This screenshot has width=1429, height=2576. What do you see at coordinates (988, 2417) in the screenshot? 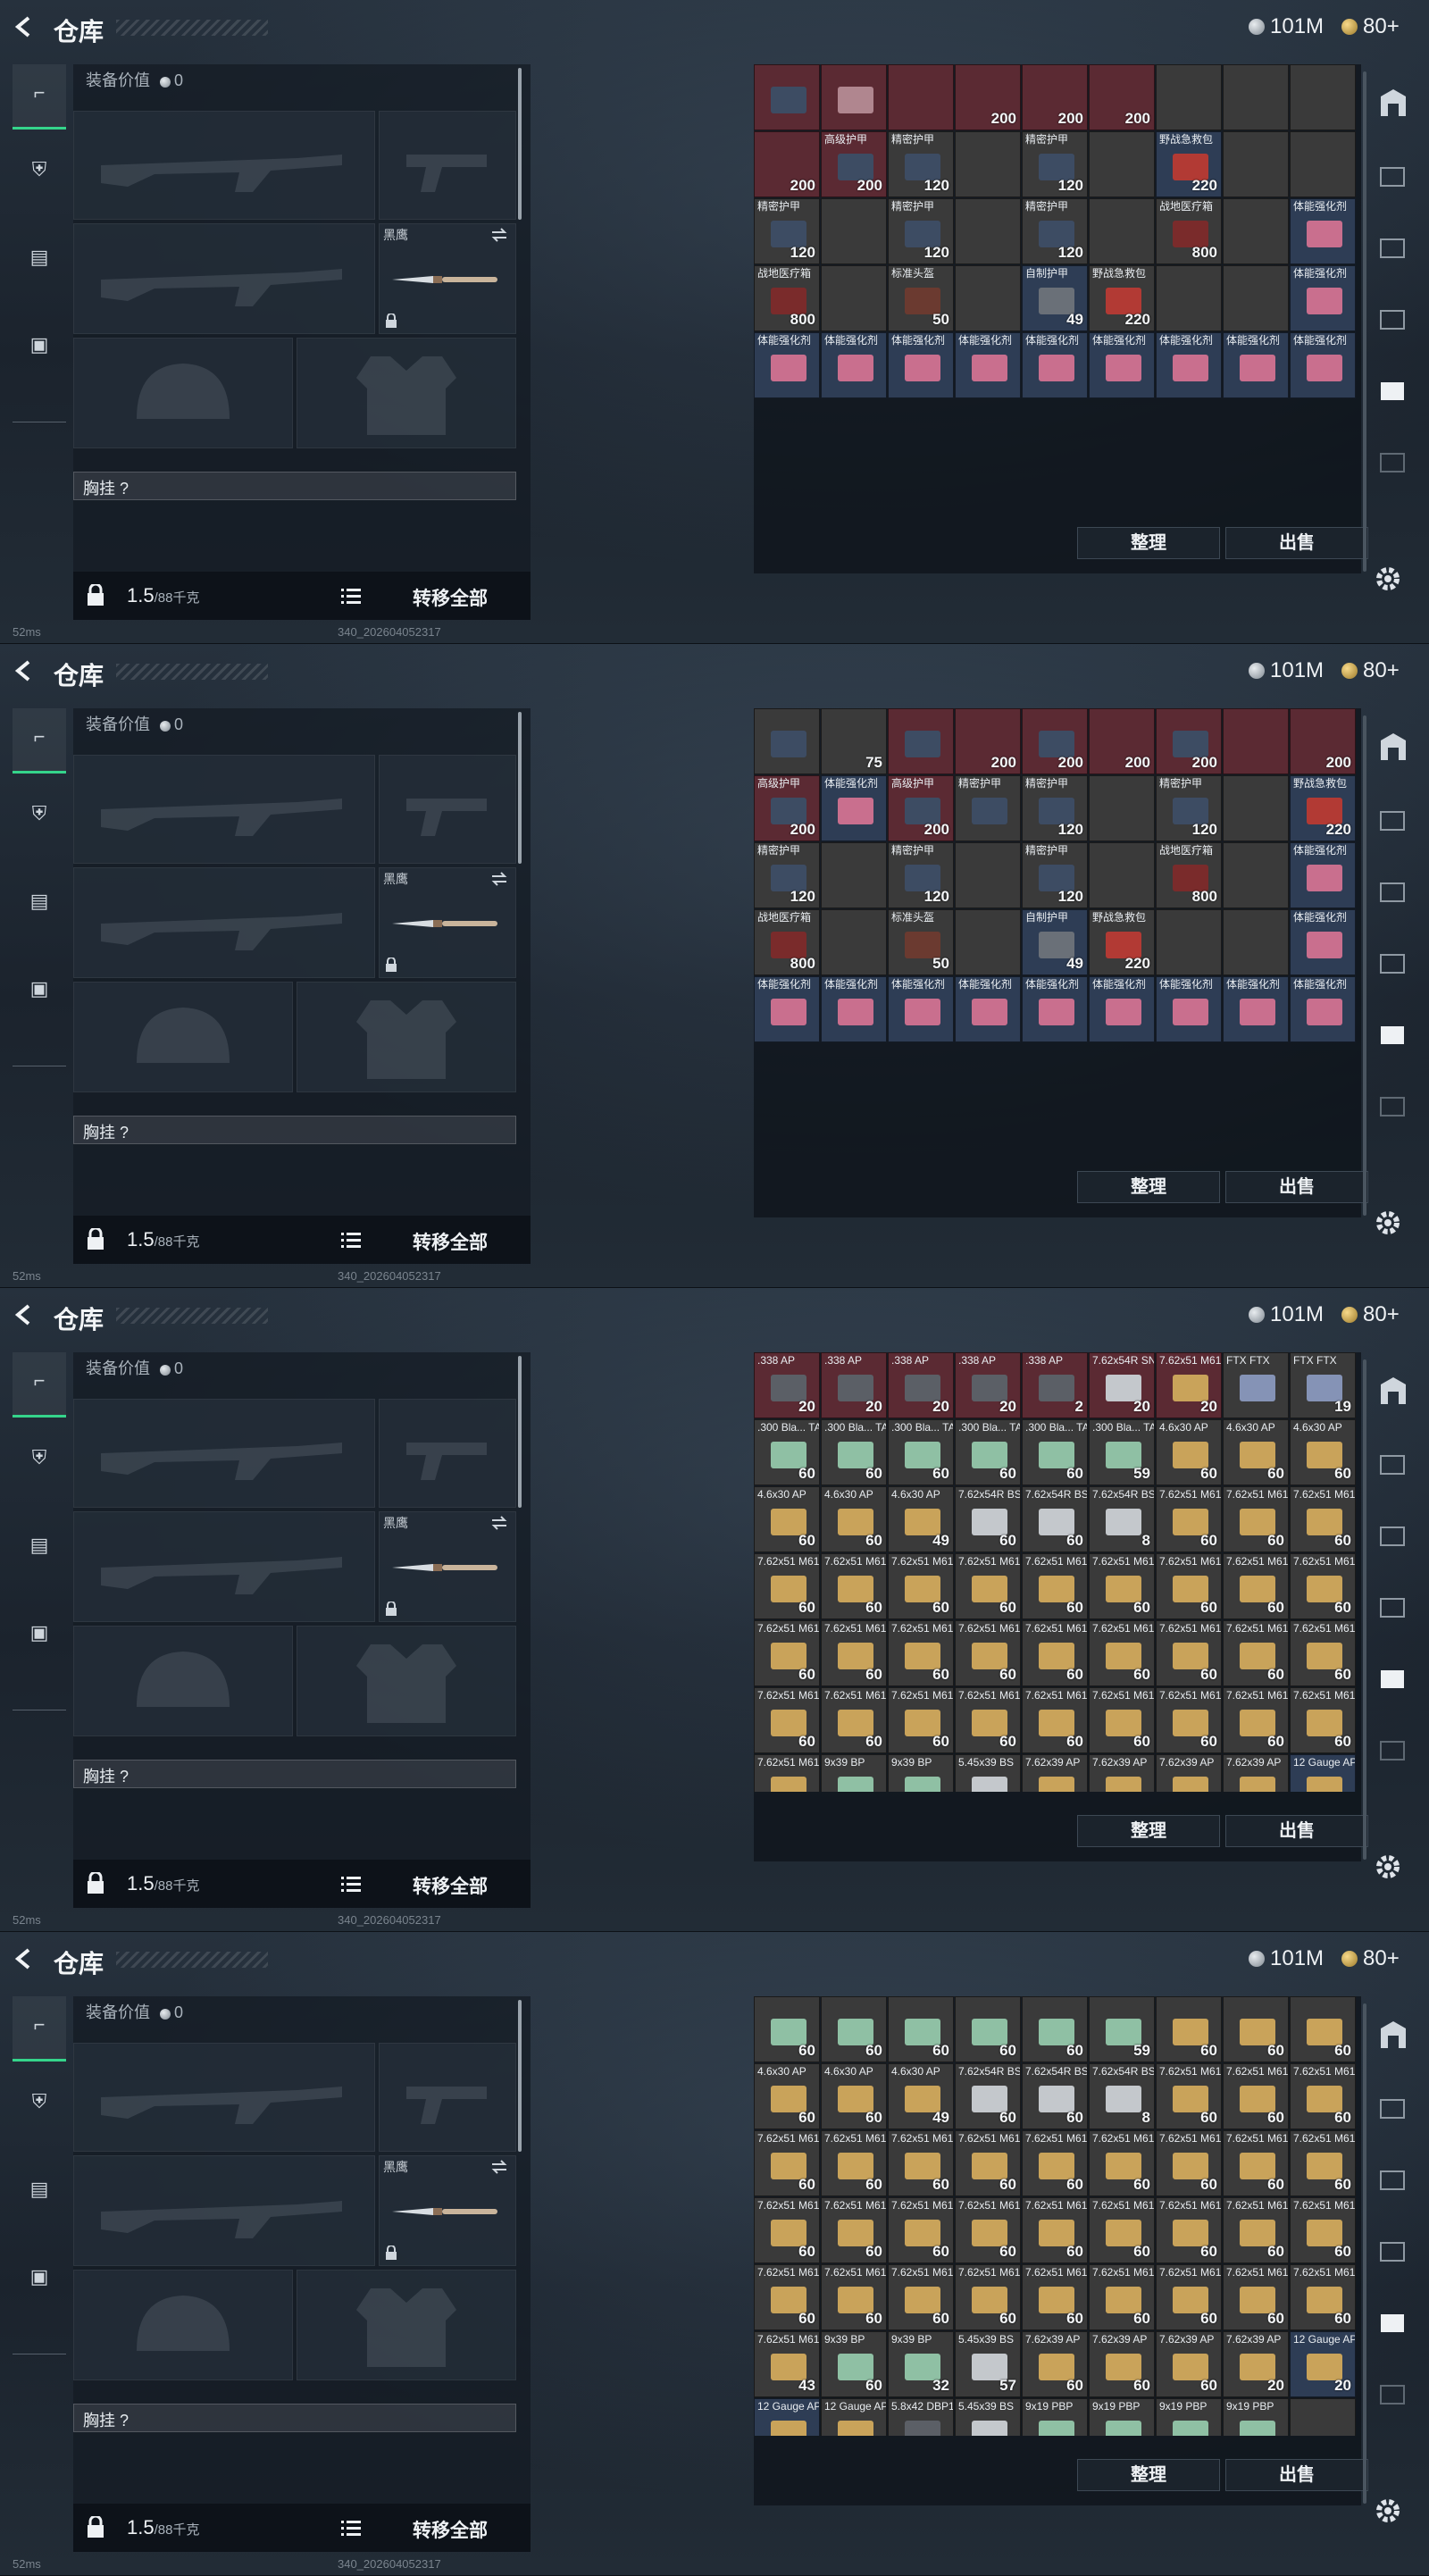
I see `storage-item: 5.45x39 BS6` at bounding box center [988, 2417].